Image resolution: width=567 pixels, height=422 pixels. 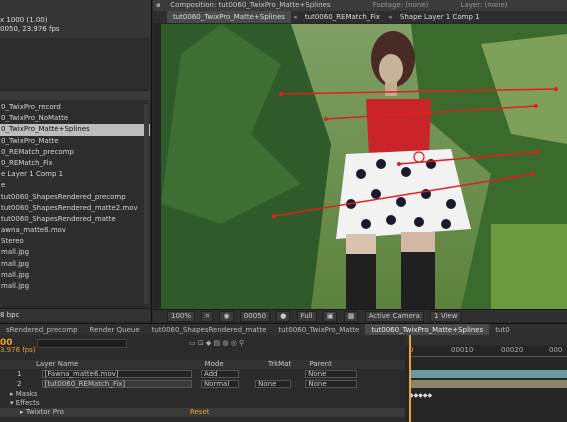 What do you see at coordinates (283, 316) in the screenshot?
I see `channel-icon: ●` at bounding box center [283, 316].